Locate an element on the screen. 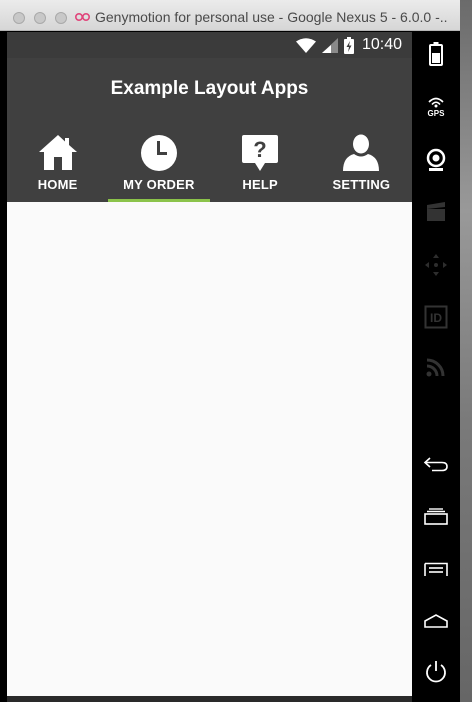 The width and height of the screenshot is (472, 702). back-icon is located at coordinates (435, 464).